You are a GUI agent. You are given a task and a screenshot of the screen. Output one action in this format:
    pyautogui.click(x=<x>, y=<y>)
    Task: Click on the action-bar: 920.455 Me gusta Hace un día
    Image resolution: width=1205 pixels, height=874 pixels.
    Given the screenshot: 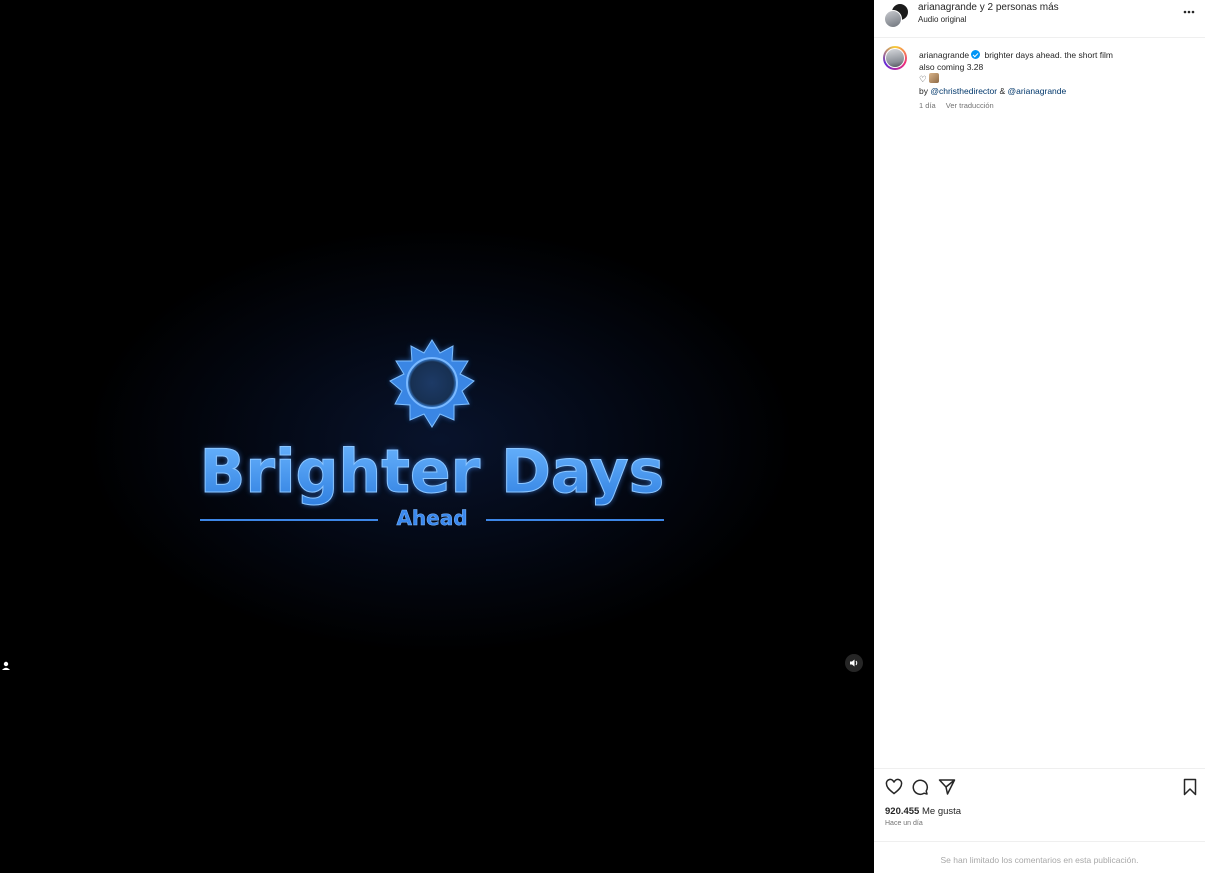 What is the action you would take?
    pyautogui.click(x=1039, y=804)
    